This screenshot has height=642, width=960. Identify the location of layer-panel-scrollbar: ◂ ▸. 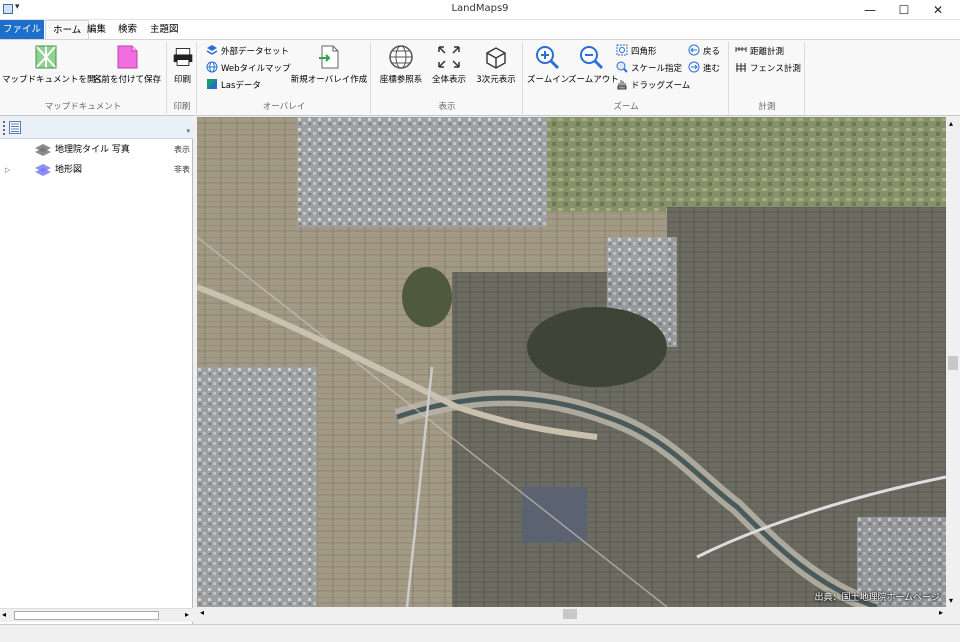
(96, 615).